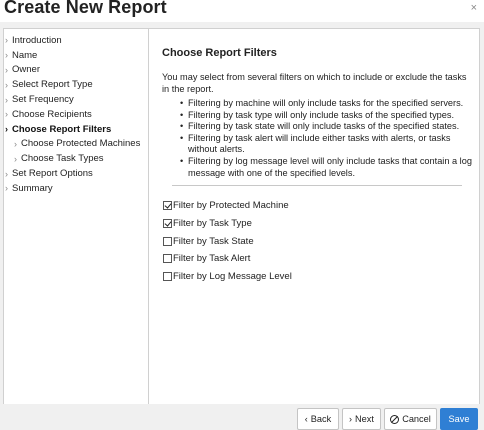 The image size is (484, 430). I want to click on sidebar-item-label: Owner, so click(26, 70).